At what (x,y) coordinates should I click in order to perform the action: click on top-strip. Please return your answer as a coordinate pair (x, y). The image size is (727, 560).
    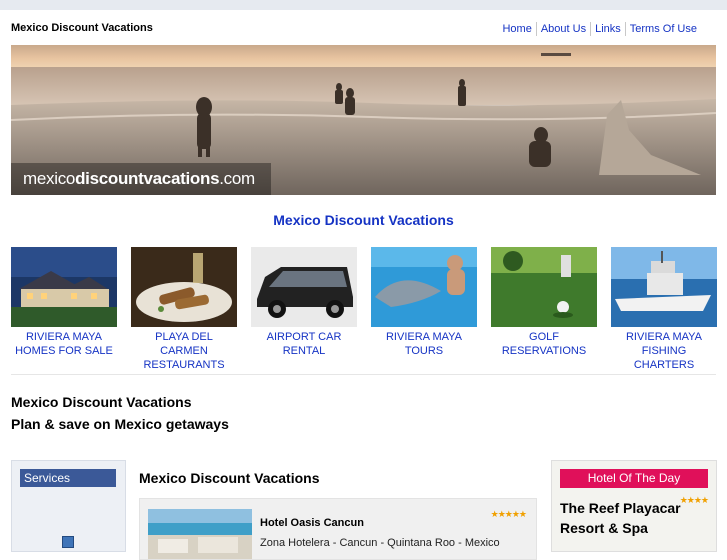
    Looking at the image, I should click on (363, 5).